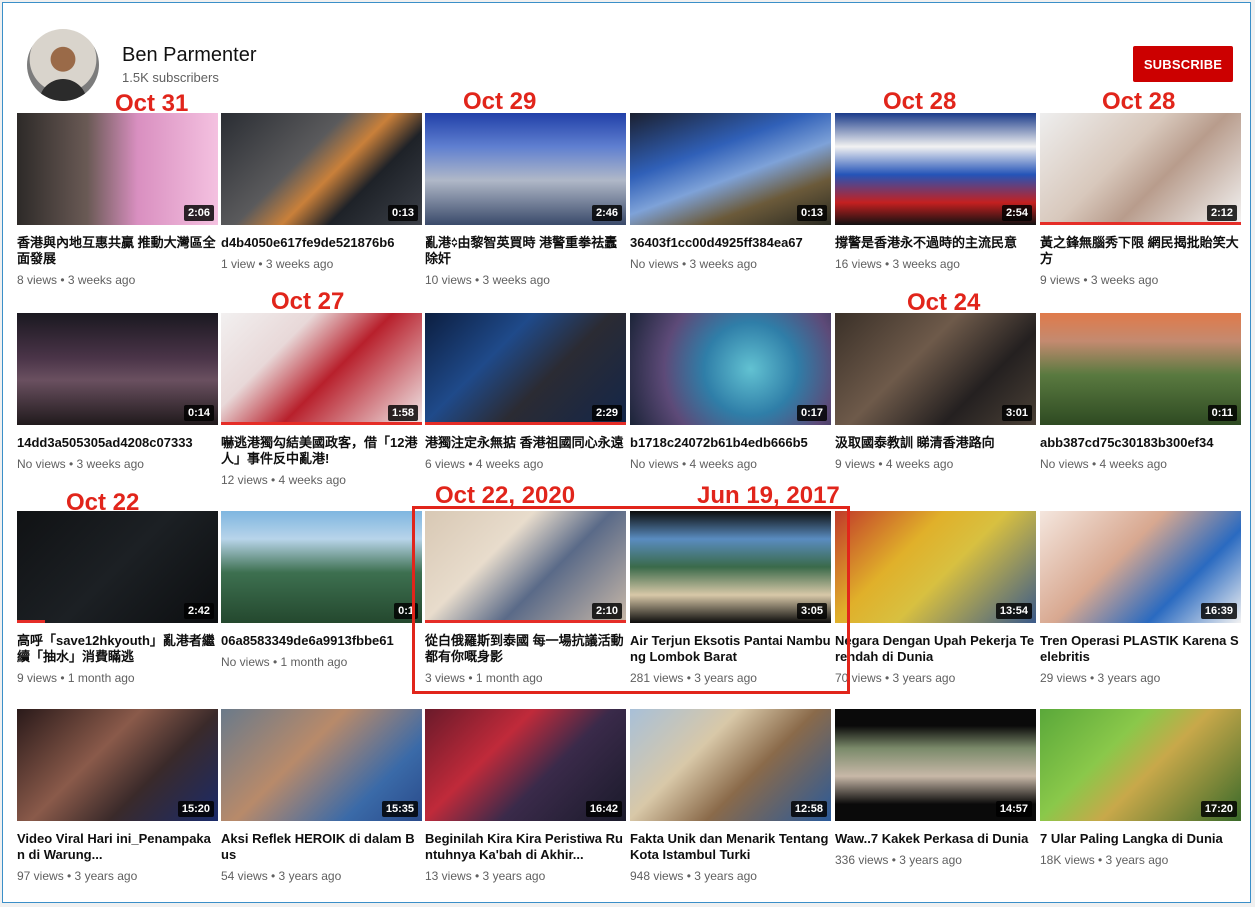 This screenshot has width=1255, height=907. I want to click on video-title: abb387cd75c30183b300ef34, so click(1140, 443).